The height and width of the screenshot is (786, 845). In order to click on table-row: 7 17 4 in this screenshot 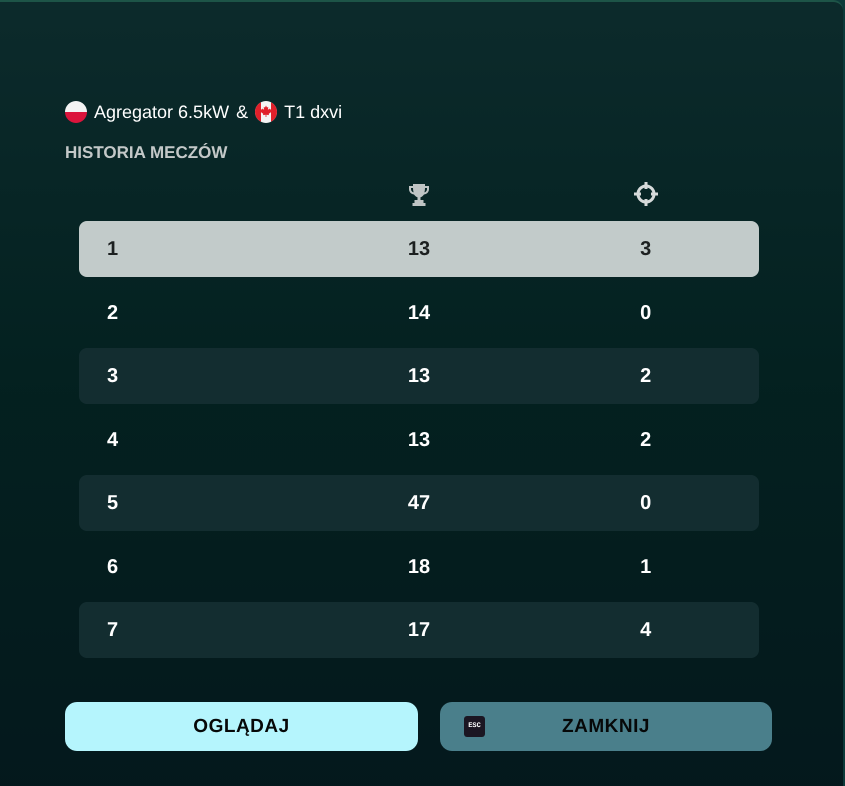, I will do `click(419, 630)`.